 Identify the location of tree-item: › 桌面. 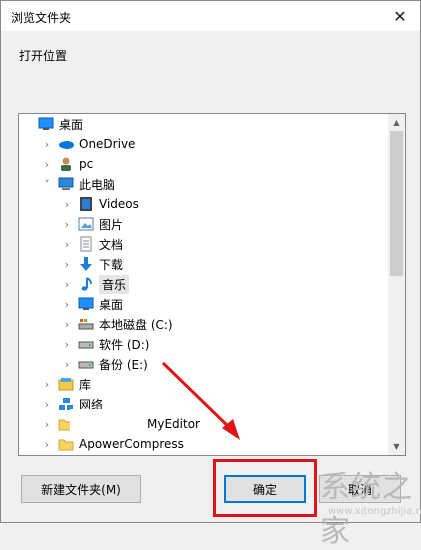
(212, 304).